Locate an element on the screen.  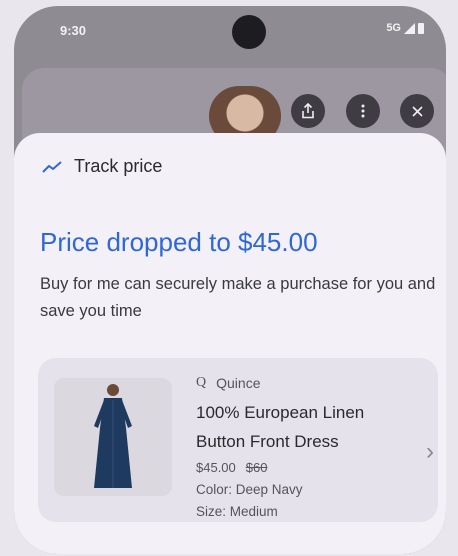
status-icons: 5G is located at coordinates (405, 28).